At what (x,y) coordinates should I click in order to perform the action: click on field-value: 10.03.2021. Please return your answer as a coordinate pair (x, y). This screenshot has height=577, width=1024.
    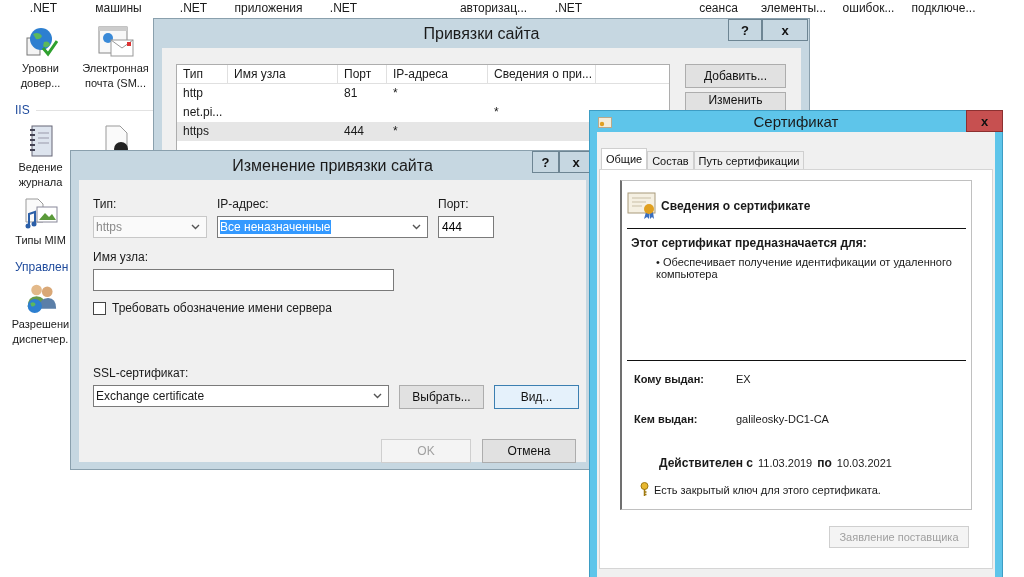
    Looking at the image, I should click on (864, 463).